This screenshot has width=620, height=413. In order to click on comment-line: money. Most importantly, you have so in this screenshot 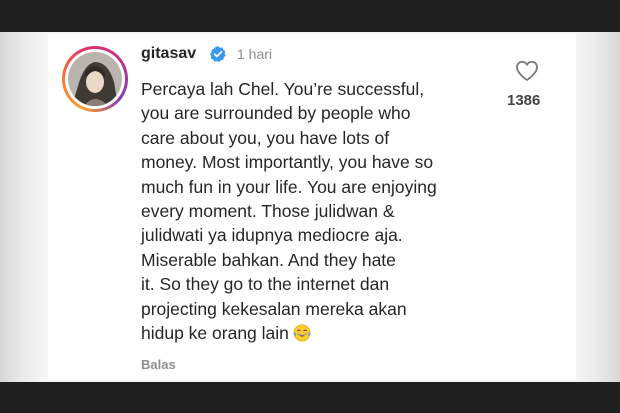, I will do `click(287, 162)`.